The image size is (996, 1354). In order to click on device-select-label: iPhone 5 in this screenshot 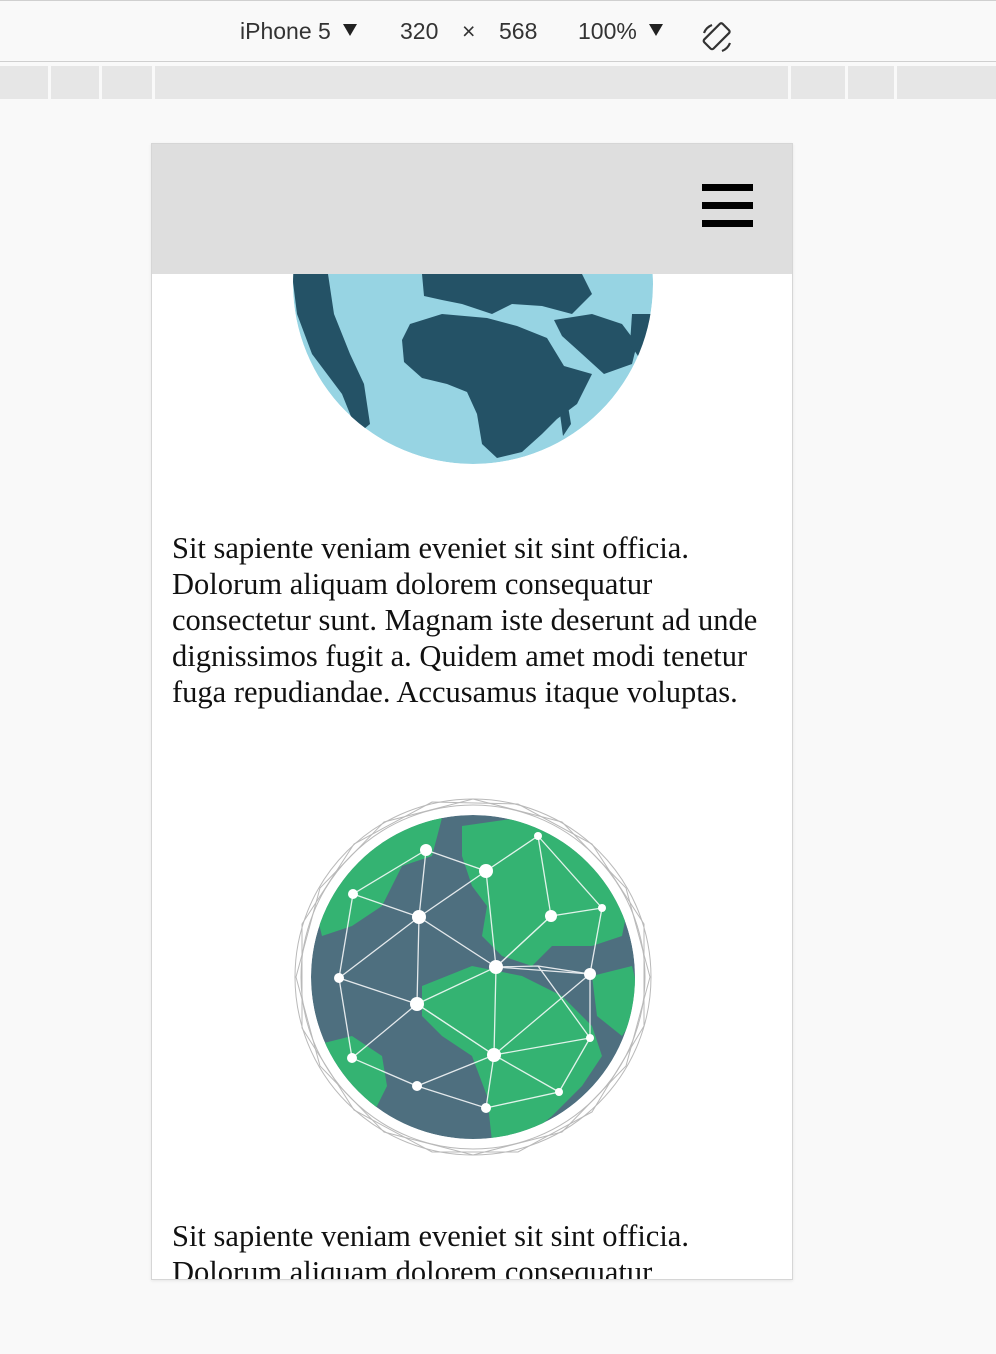, I will do `click(285, 31)`.